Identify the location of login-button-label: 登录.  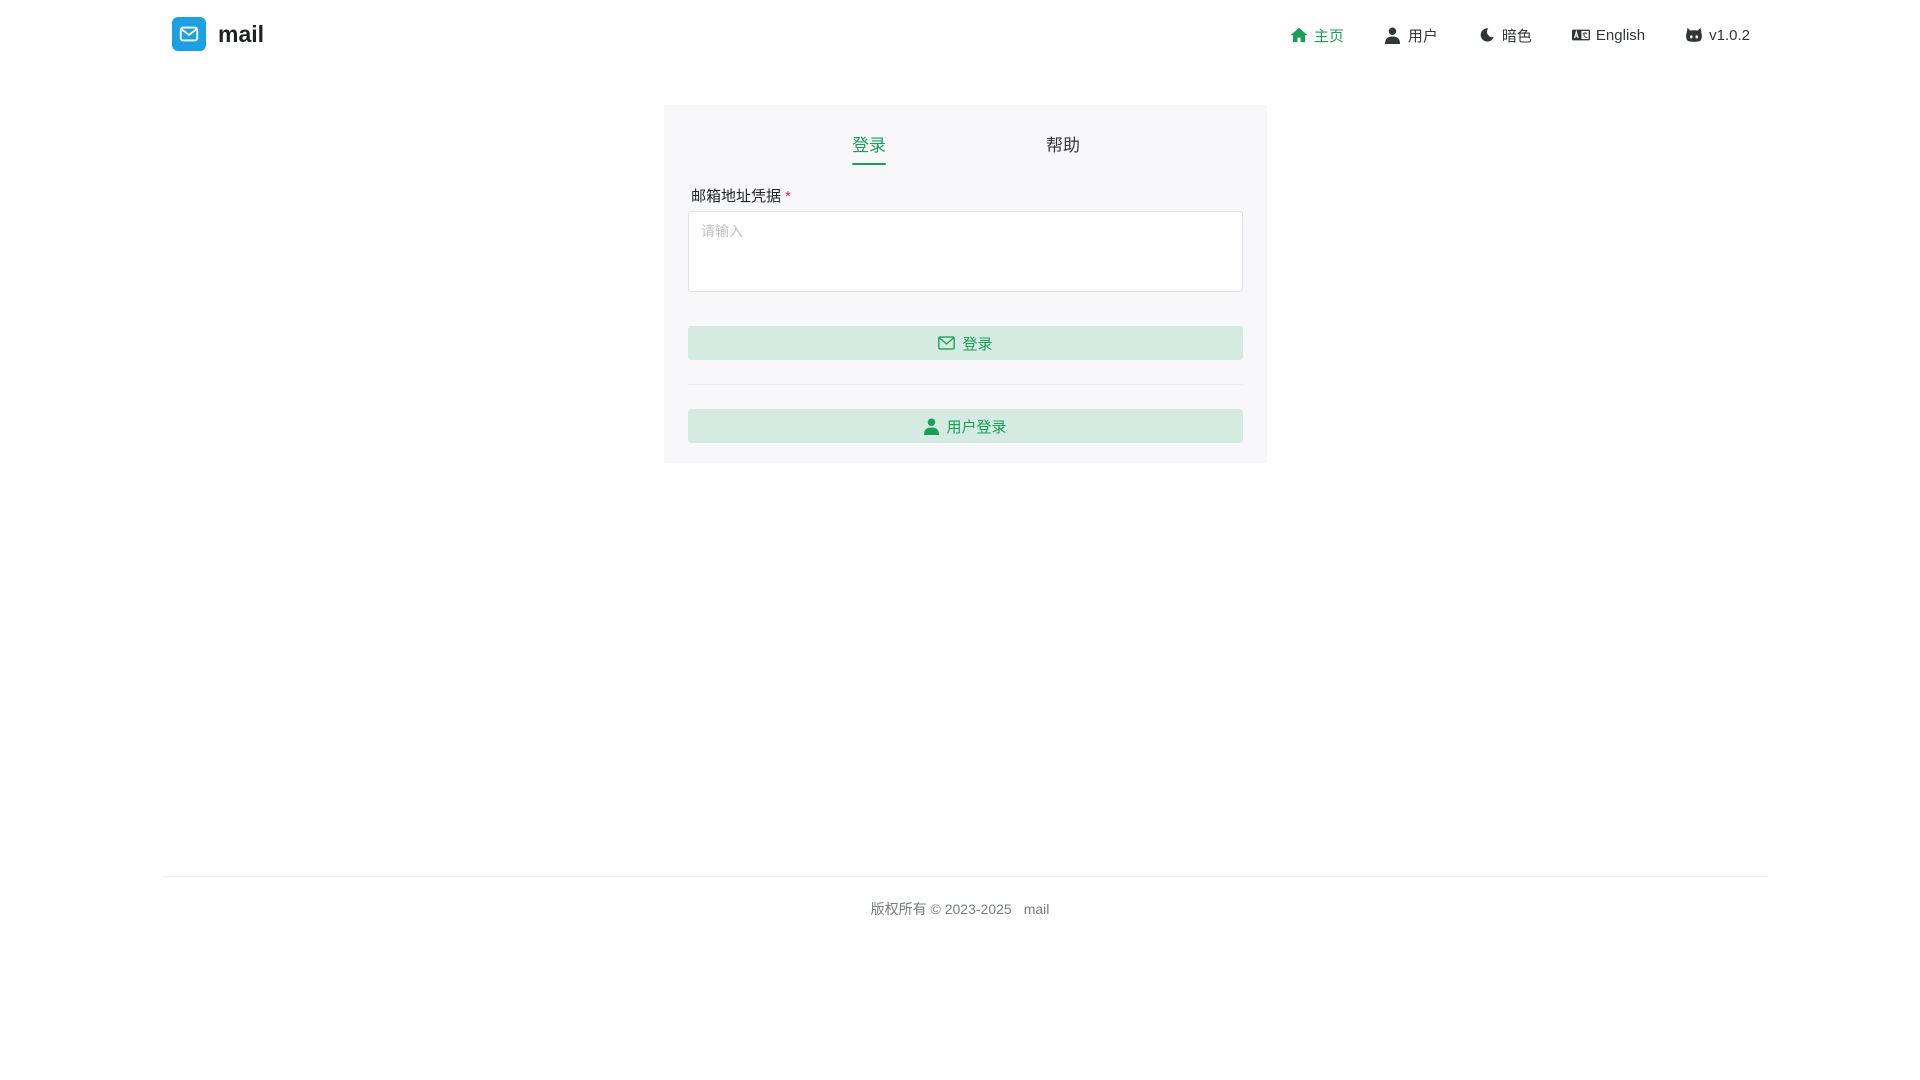
(977, 344).